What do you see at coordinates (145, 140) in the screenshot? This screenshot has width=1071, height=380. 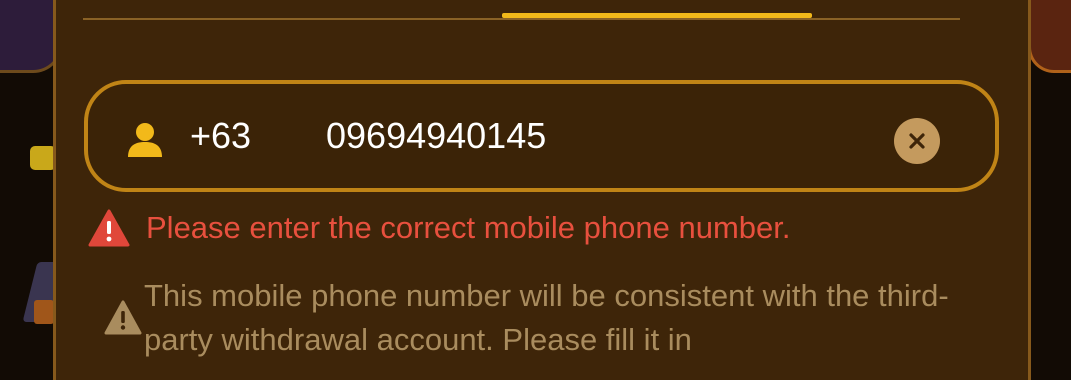 I see `user-icon` at bounding box center [145, 140].